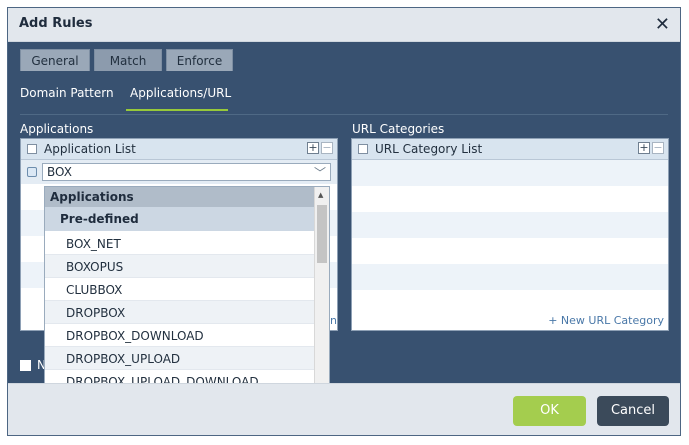  What do you see at coordinates (94, 290) in the screenshot?
I see `dropdown-option-label: CLUBBOX` at bounding box center [94, 290].